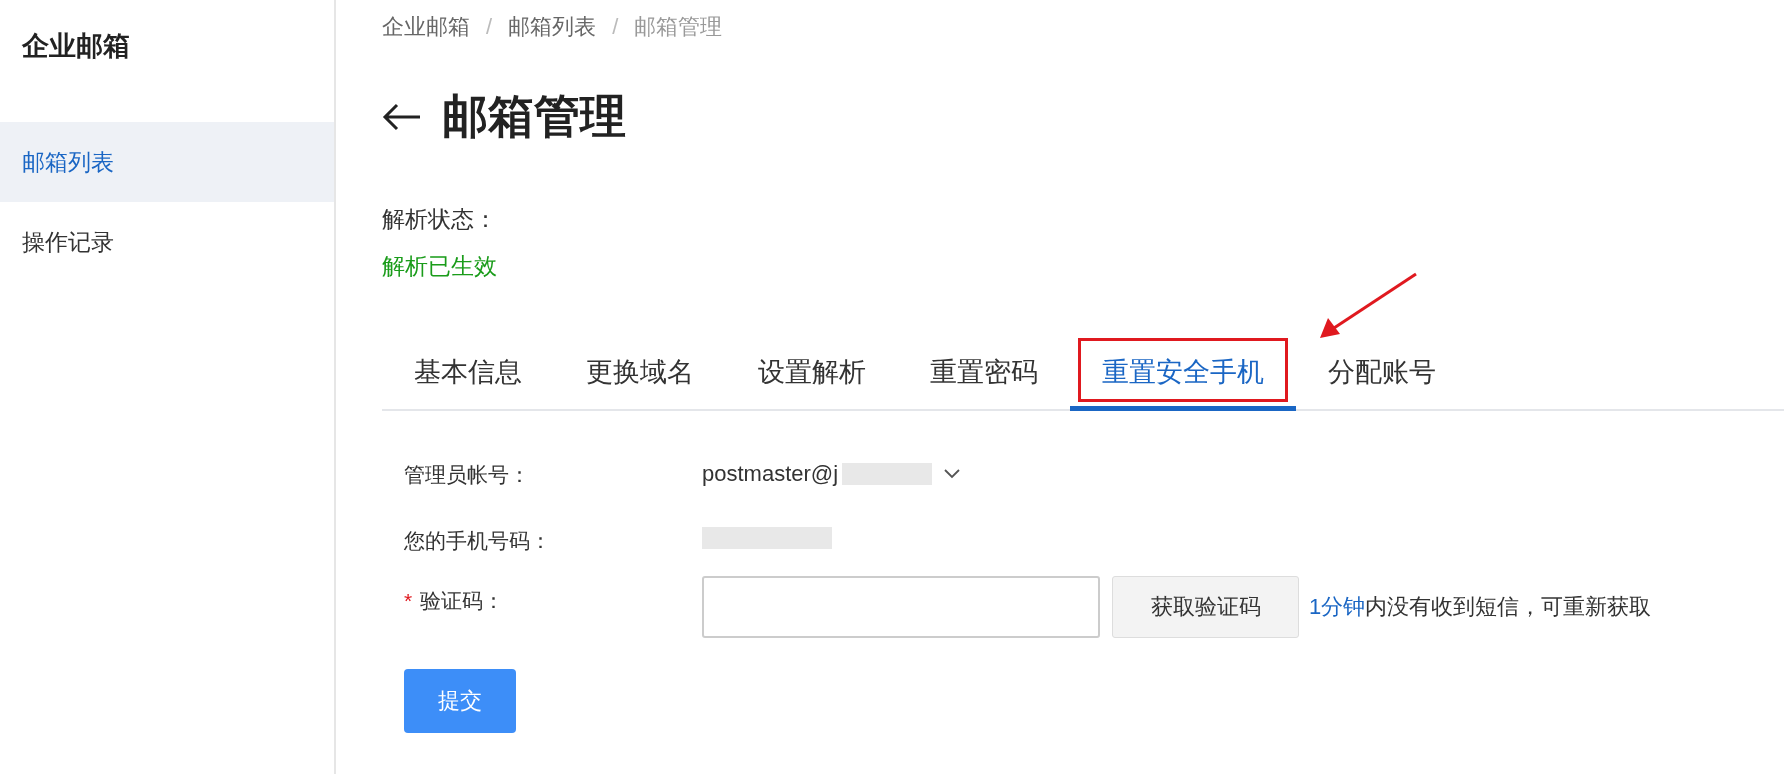  What do you see at coordinates (462, 601) in the screenshot?
I see `field-label: 验证码：` at bounding box center [462, 601].